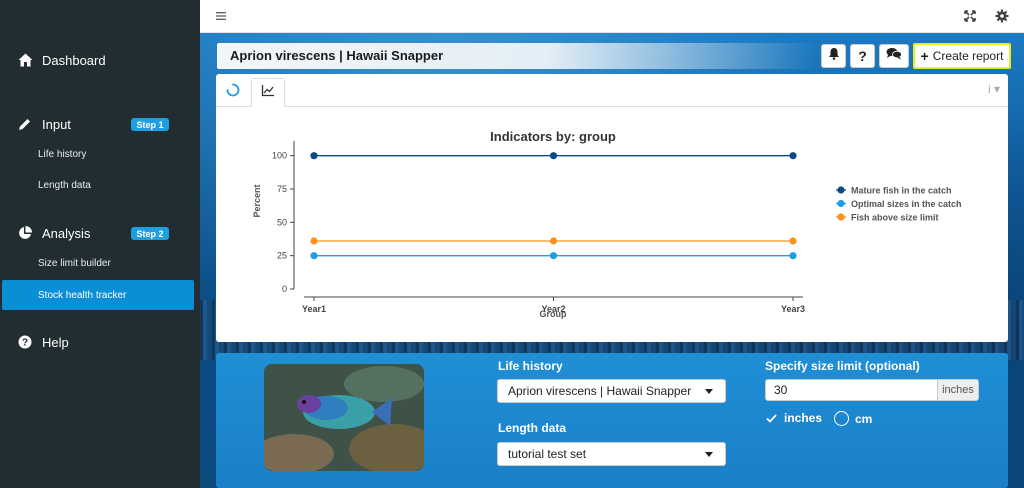  Describe the element at coordinates (66, 233) in the screenshot. I see `sidebar-item-label: Analysis` at that location.